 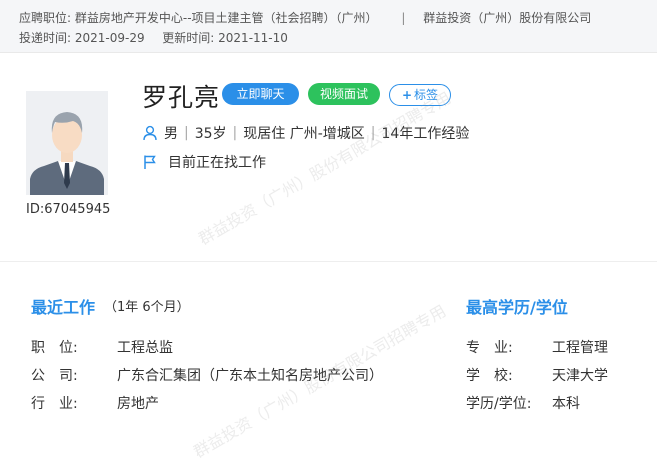 I want to click on update-label: 更新时间:, so click(x=188, y=38).